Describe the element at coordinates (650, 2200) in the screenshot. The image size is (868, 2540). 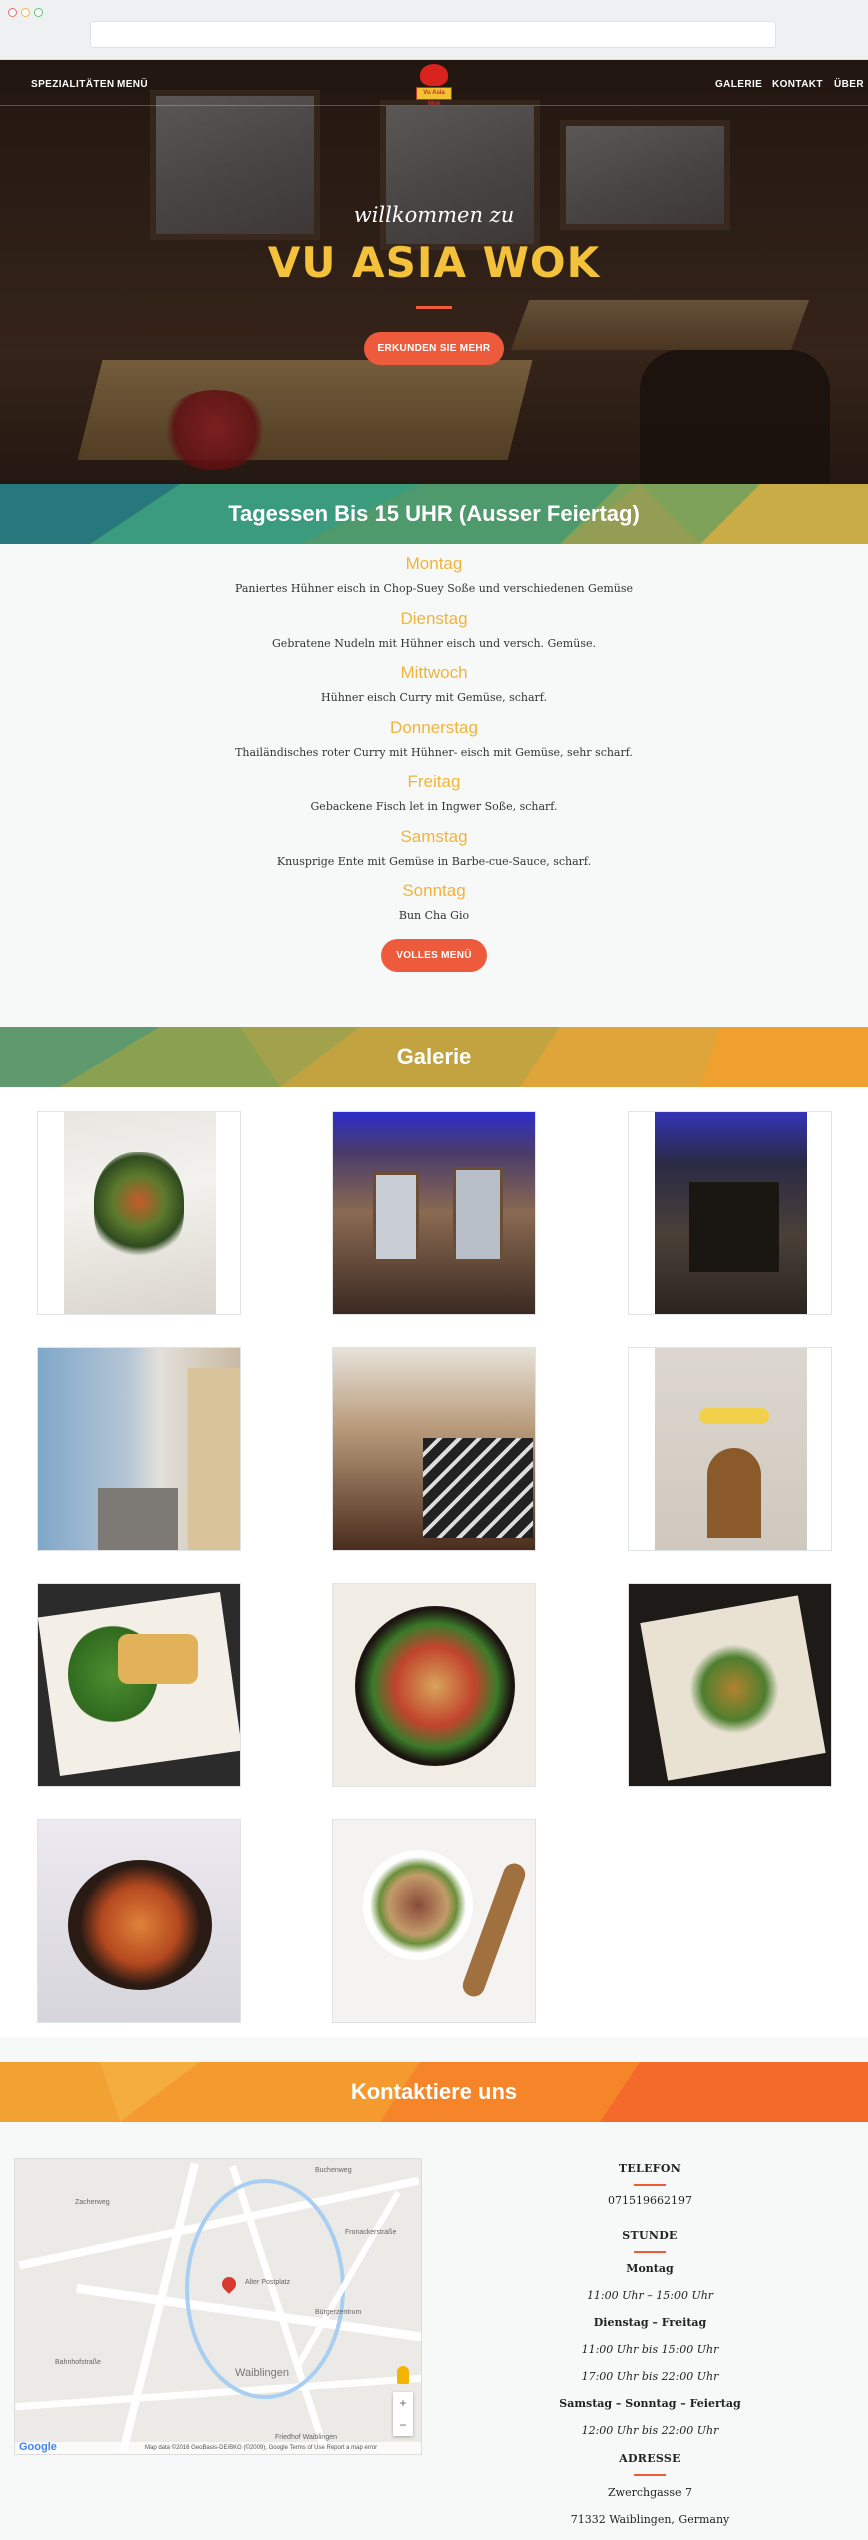
I see `phone-number: 071519662197` at that location.